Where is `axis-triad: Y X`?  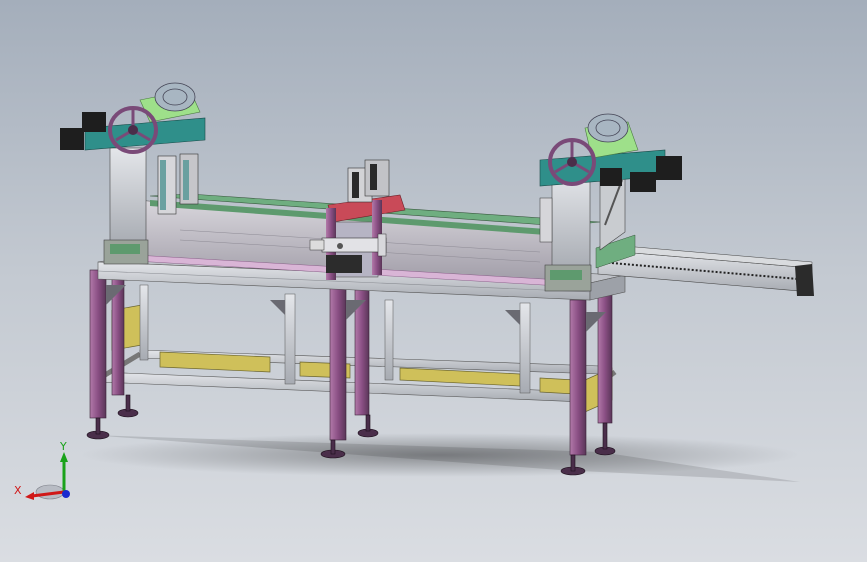
axis-triad: Y X is located at coordinates (42, 470).